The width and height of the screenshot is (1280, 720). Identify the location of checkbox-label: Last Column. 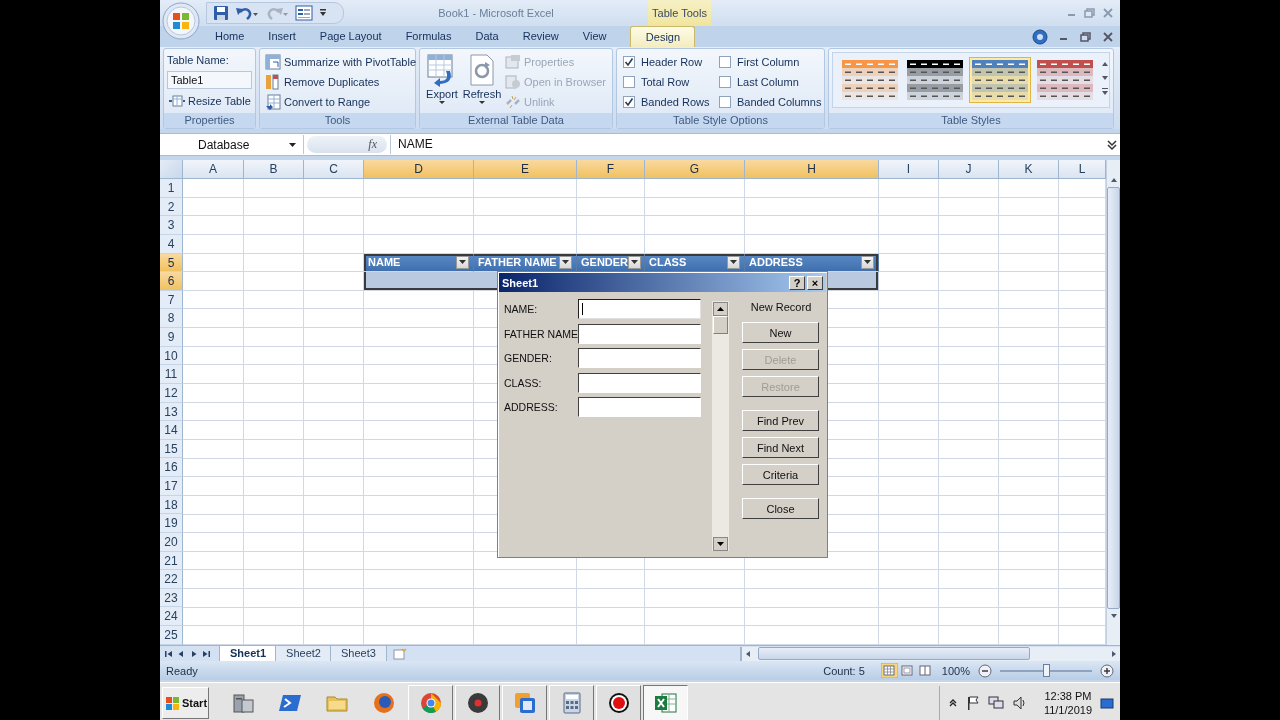
(768, 82).